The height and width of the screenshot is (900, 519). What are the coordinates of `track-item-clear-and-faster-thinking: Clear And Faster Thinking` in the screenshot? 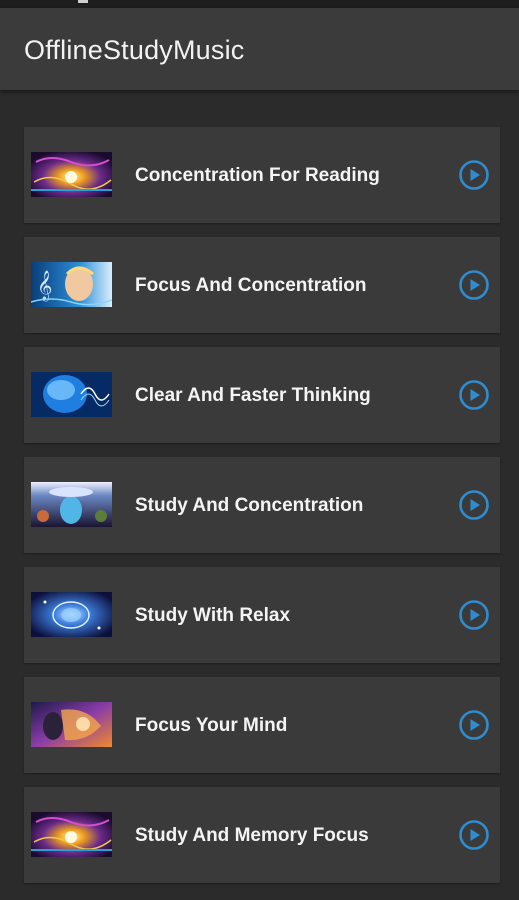 It's located at (262, 395).